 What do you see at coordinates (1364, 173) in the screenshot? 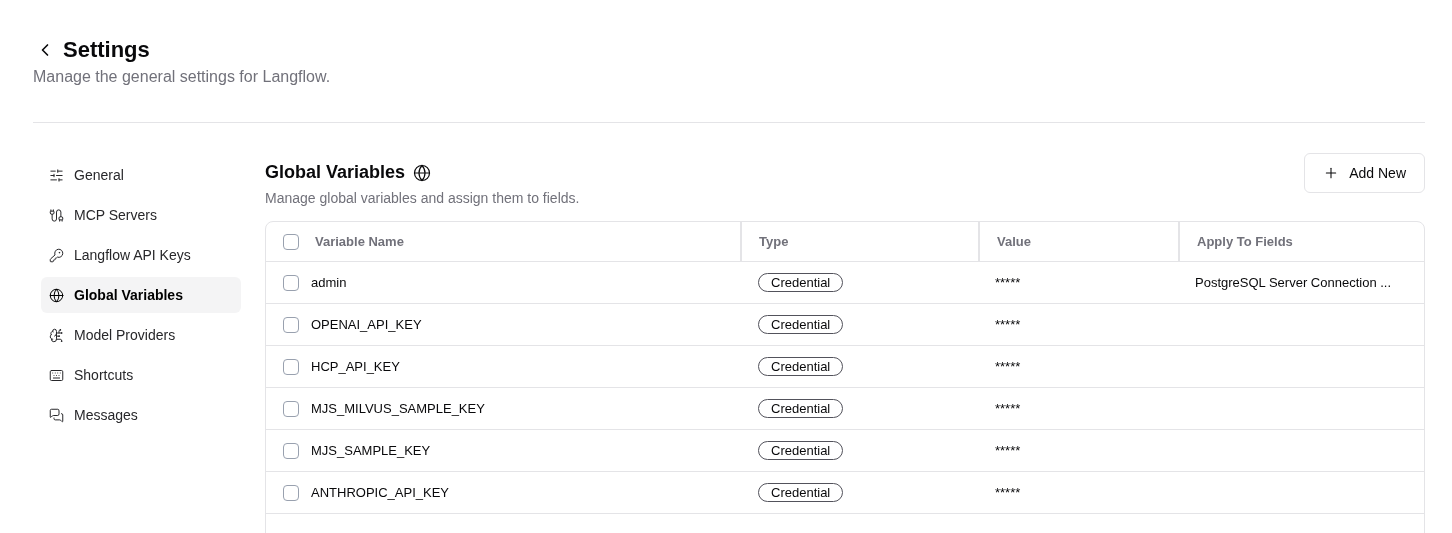
I see `add-new-button: Add New` at bounding box center [1364, 173].